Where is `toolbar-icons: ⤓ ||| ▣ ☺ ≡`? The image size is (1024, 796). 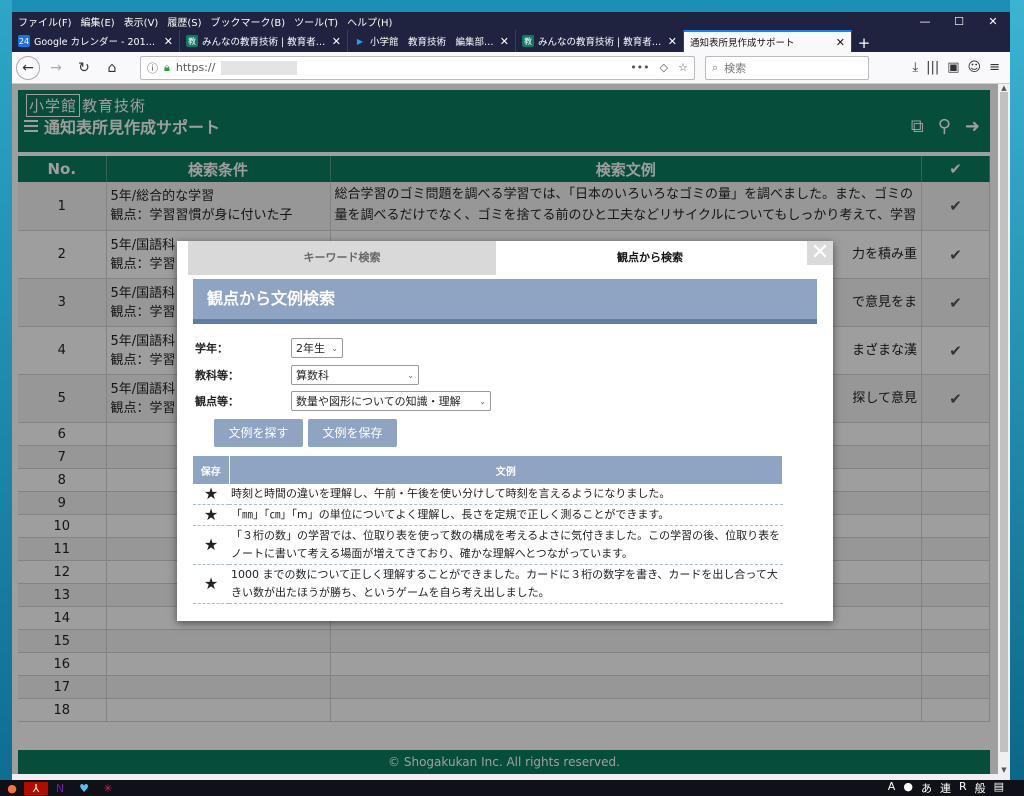
toolbar-icons: ⤓ ||| ▣ ☺ ≡ is located at coordinates (959, 67).